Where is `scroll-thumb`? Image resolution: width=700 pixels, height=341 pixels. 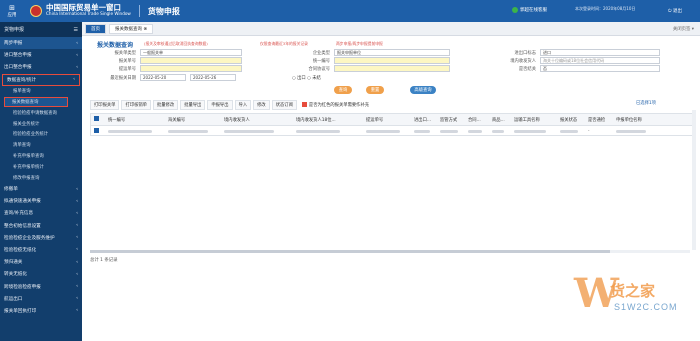 scroll-thumb is located at coordinates (350, 251).